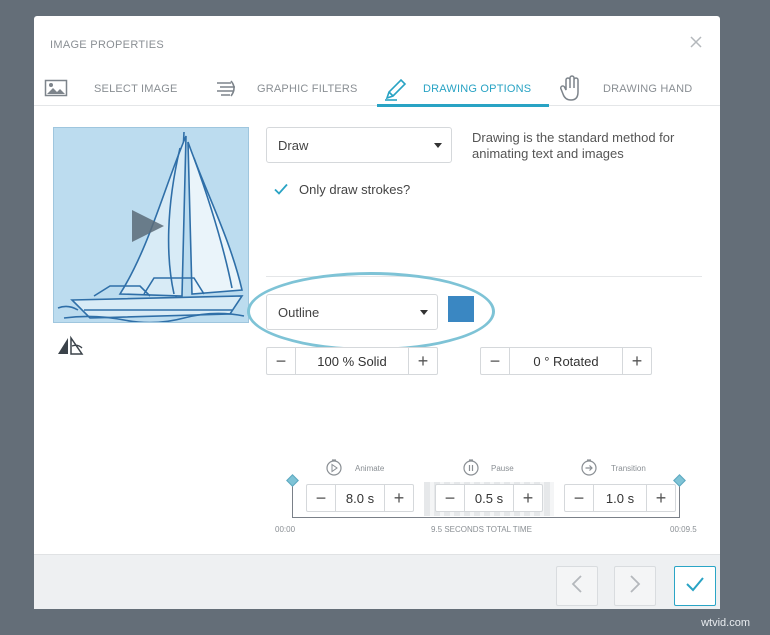 The height and width of the screenshot is (635, 770). I want to click on flip-horizontal-icon, so click(71, 347).